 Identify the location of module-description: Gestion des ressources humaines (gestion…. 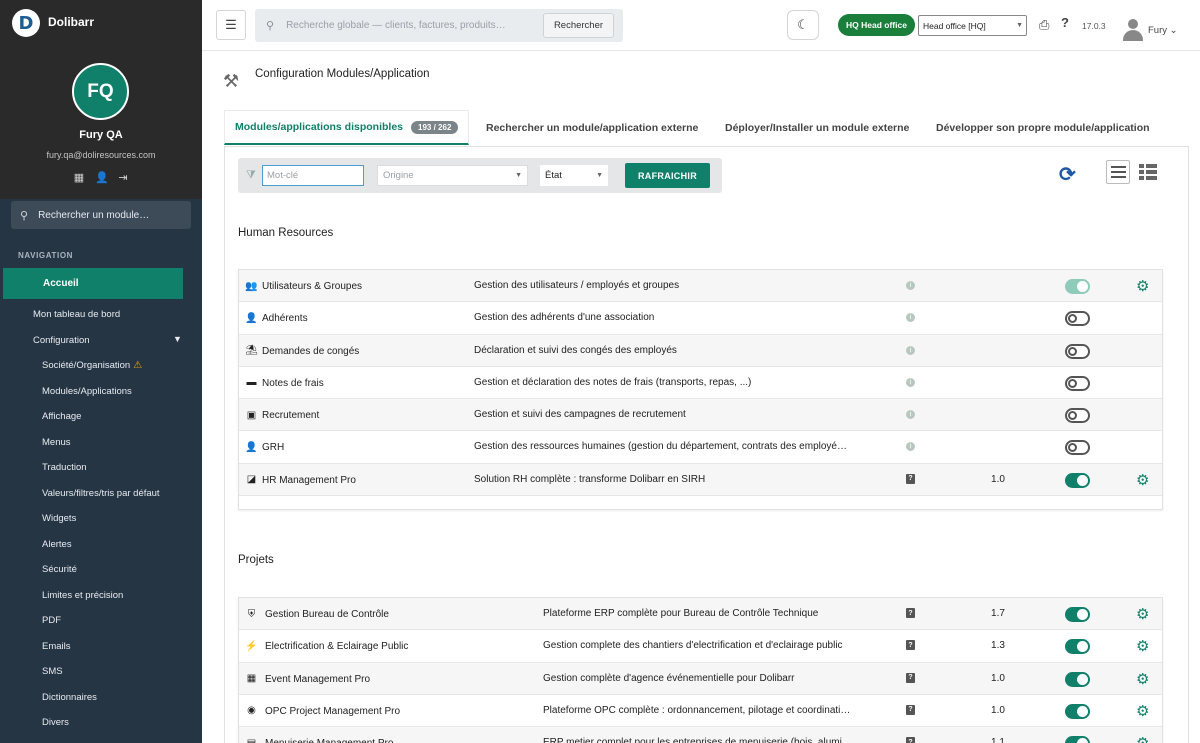
(660, 447).